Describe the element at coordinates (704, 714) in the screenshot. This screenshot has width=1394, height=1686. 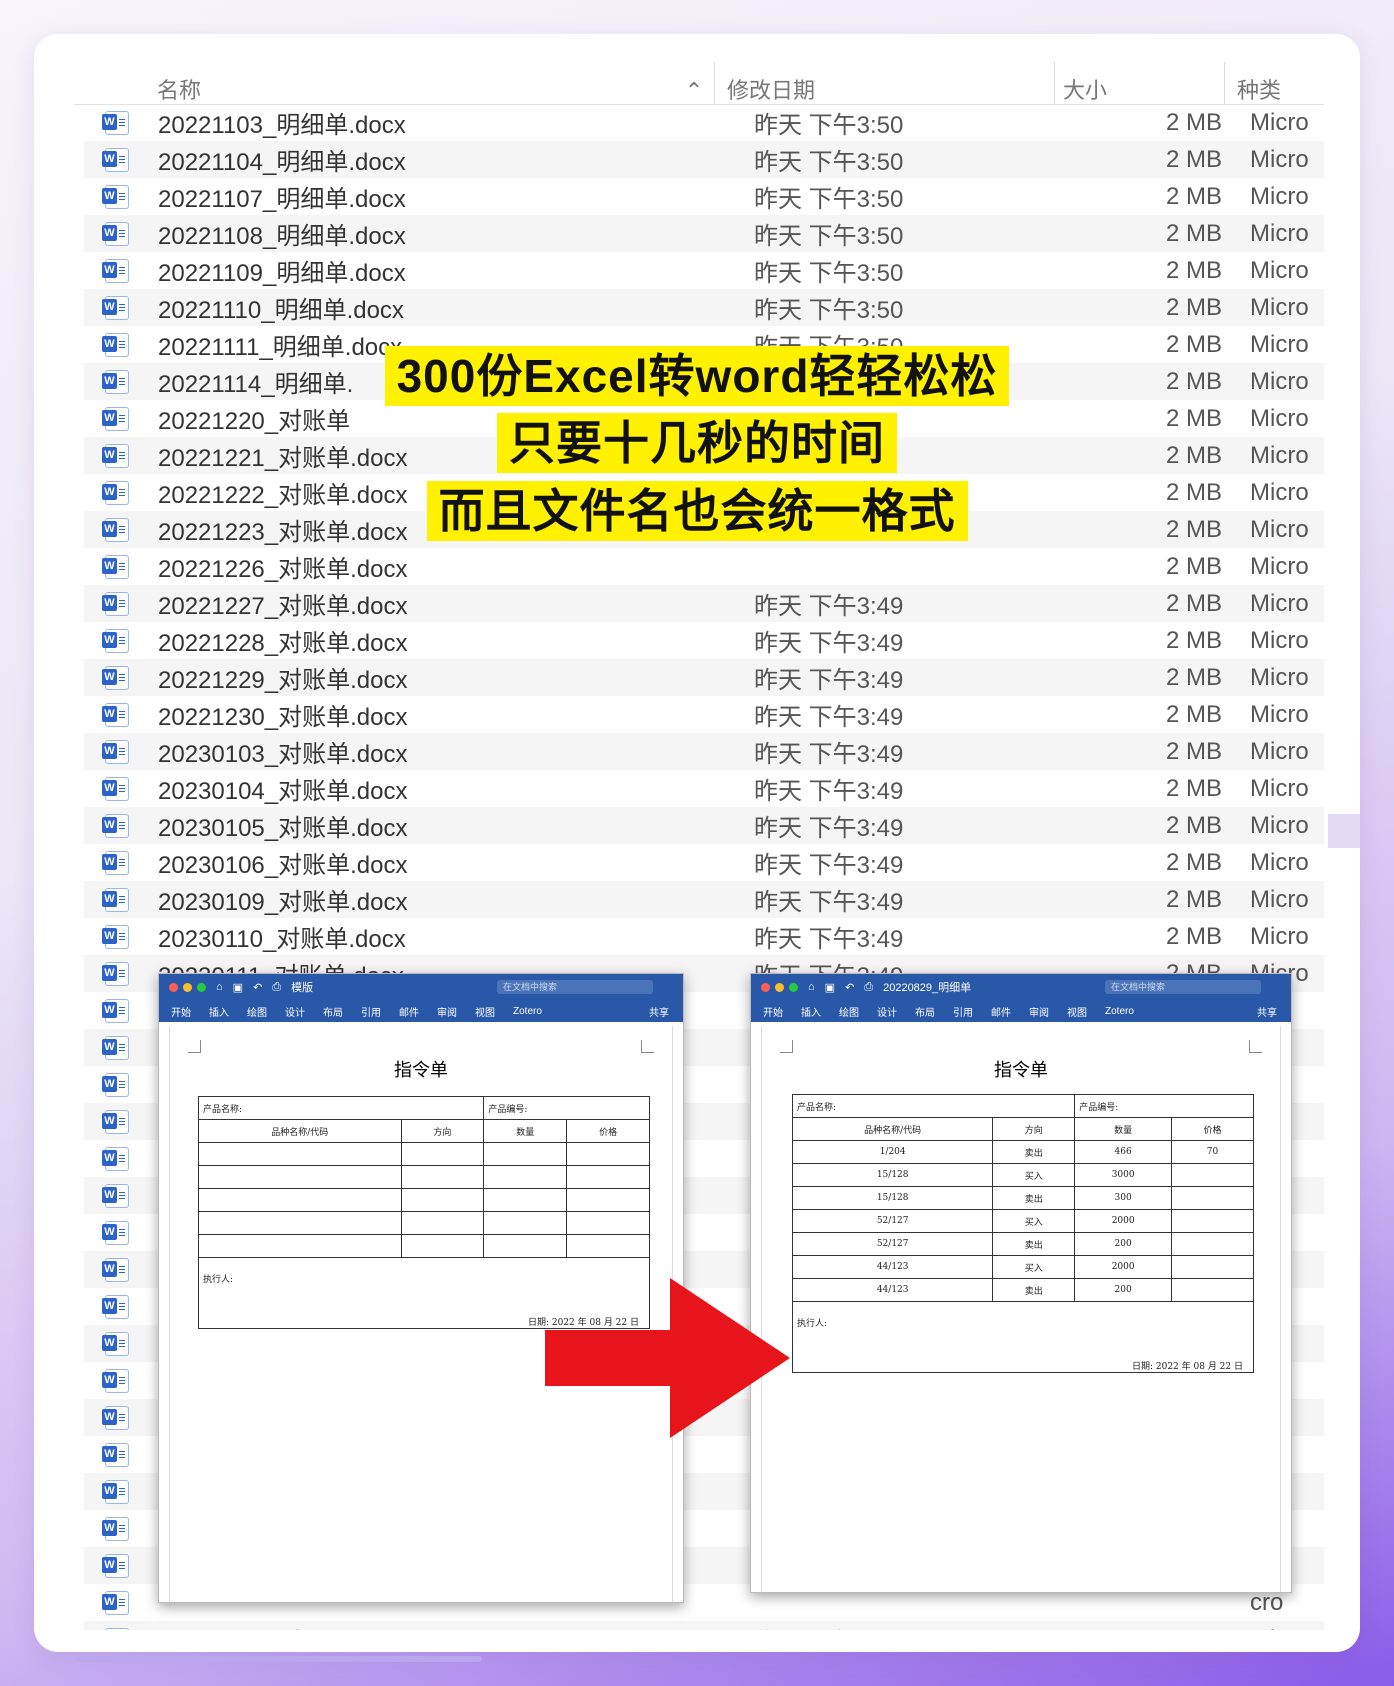
I see `file-row: 20221230_对账单.docx 昨天 下午3:49 2 MB Micro` at that location.